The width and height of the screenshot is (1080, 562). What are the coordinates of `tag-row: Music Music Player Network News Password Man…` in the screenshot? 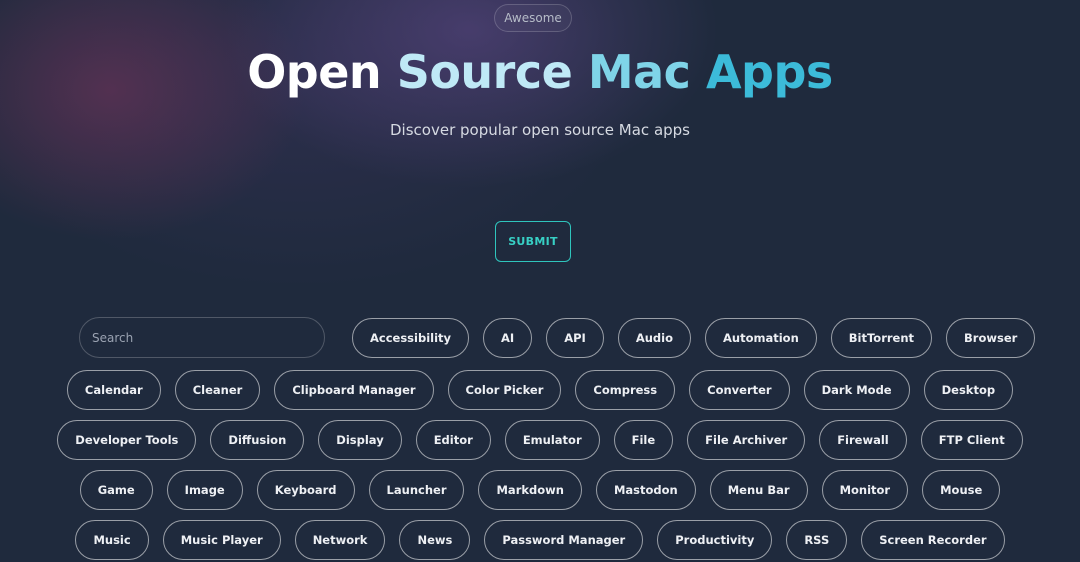 It's located at (540, 540).